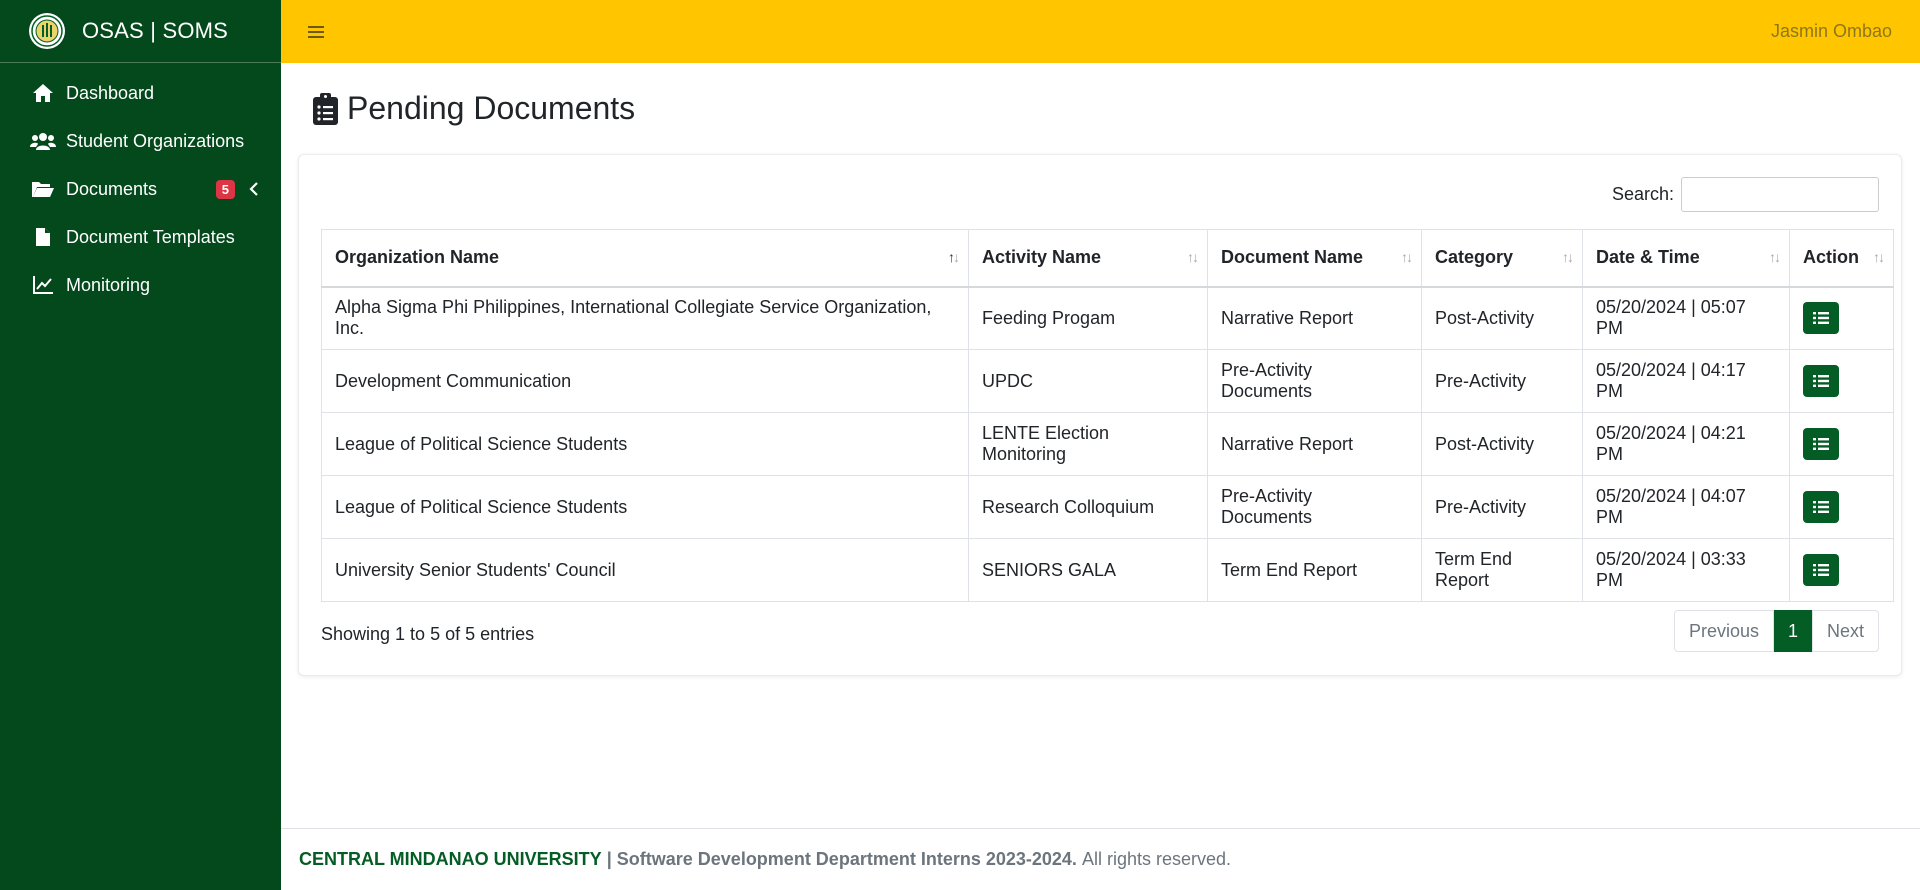  What do you see at coordinates (1088, 570) in the screenshot?
I see `cell-activity-name: SENIORS GALA` at bounding box center [1088, 570].